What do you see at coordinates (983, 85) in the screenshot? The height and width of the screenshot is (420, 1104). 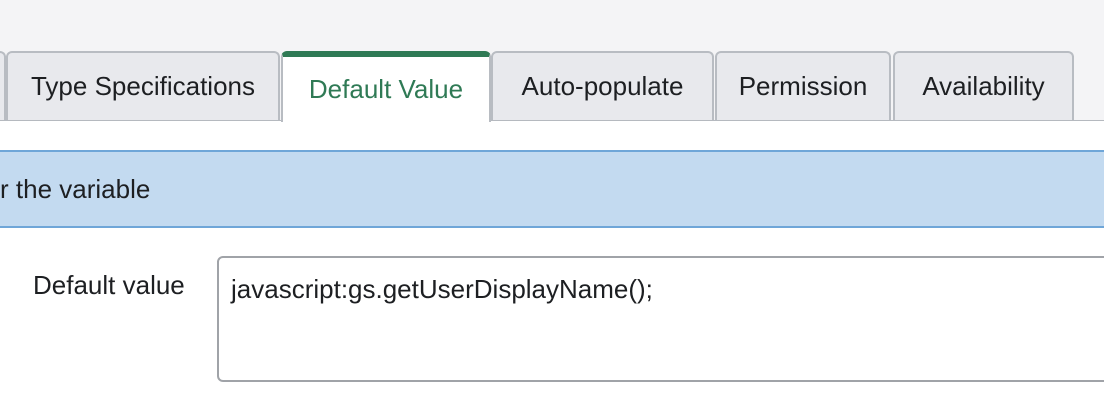 I see `tab-availability: Availability` at bounding box center [983, 85].